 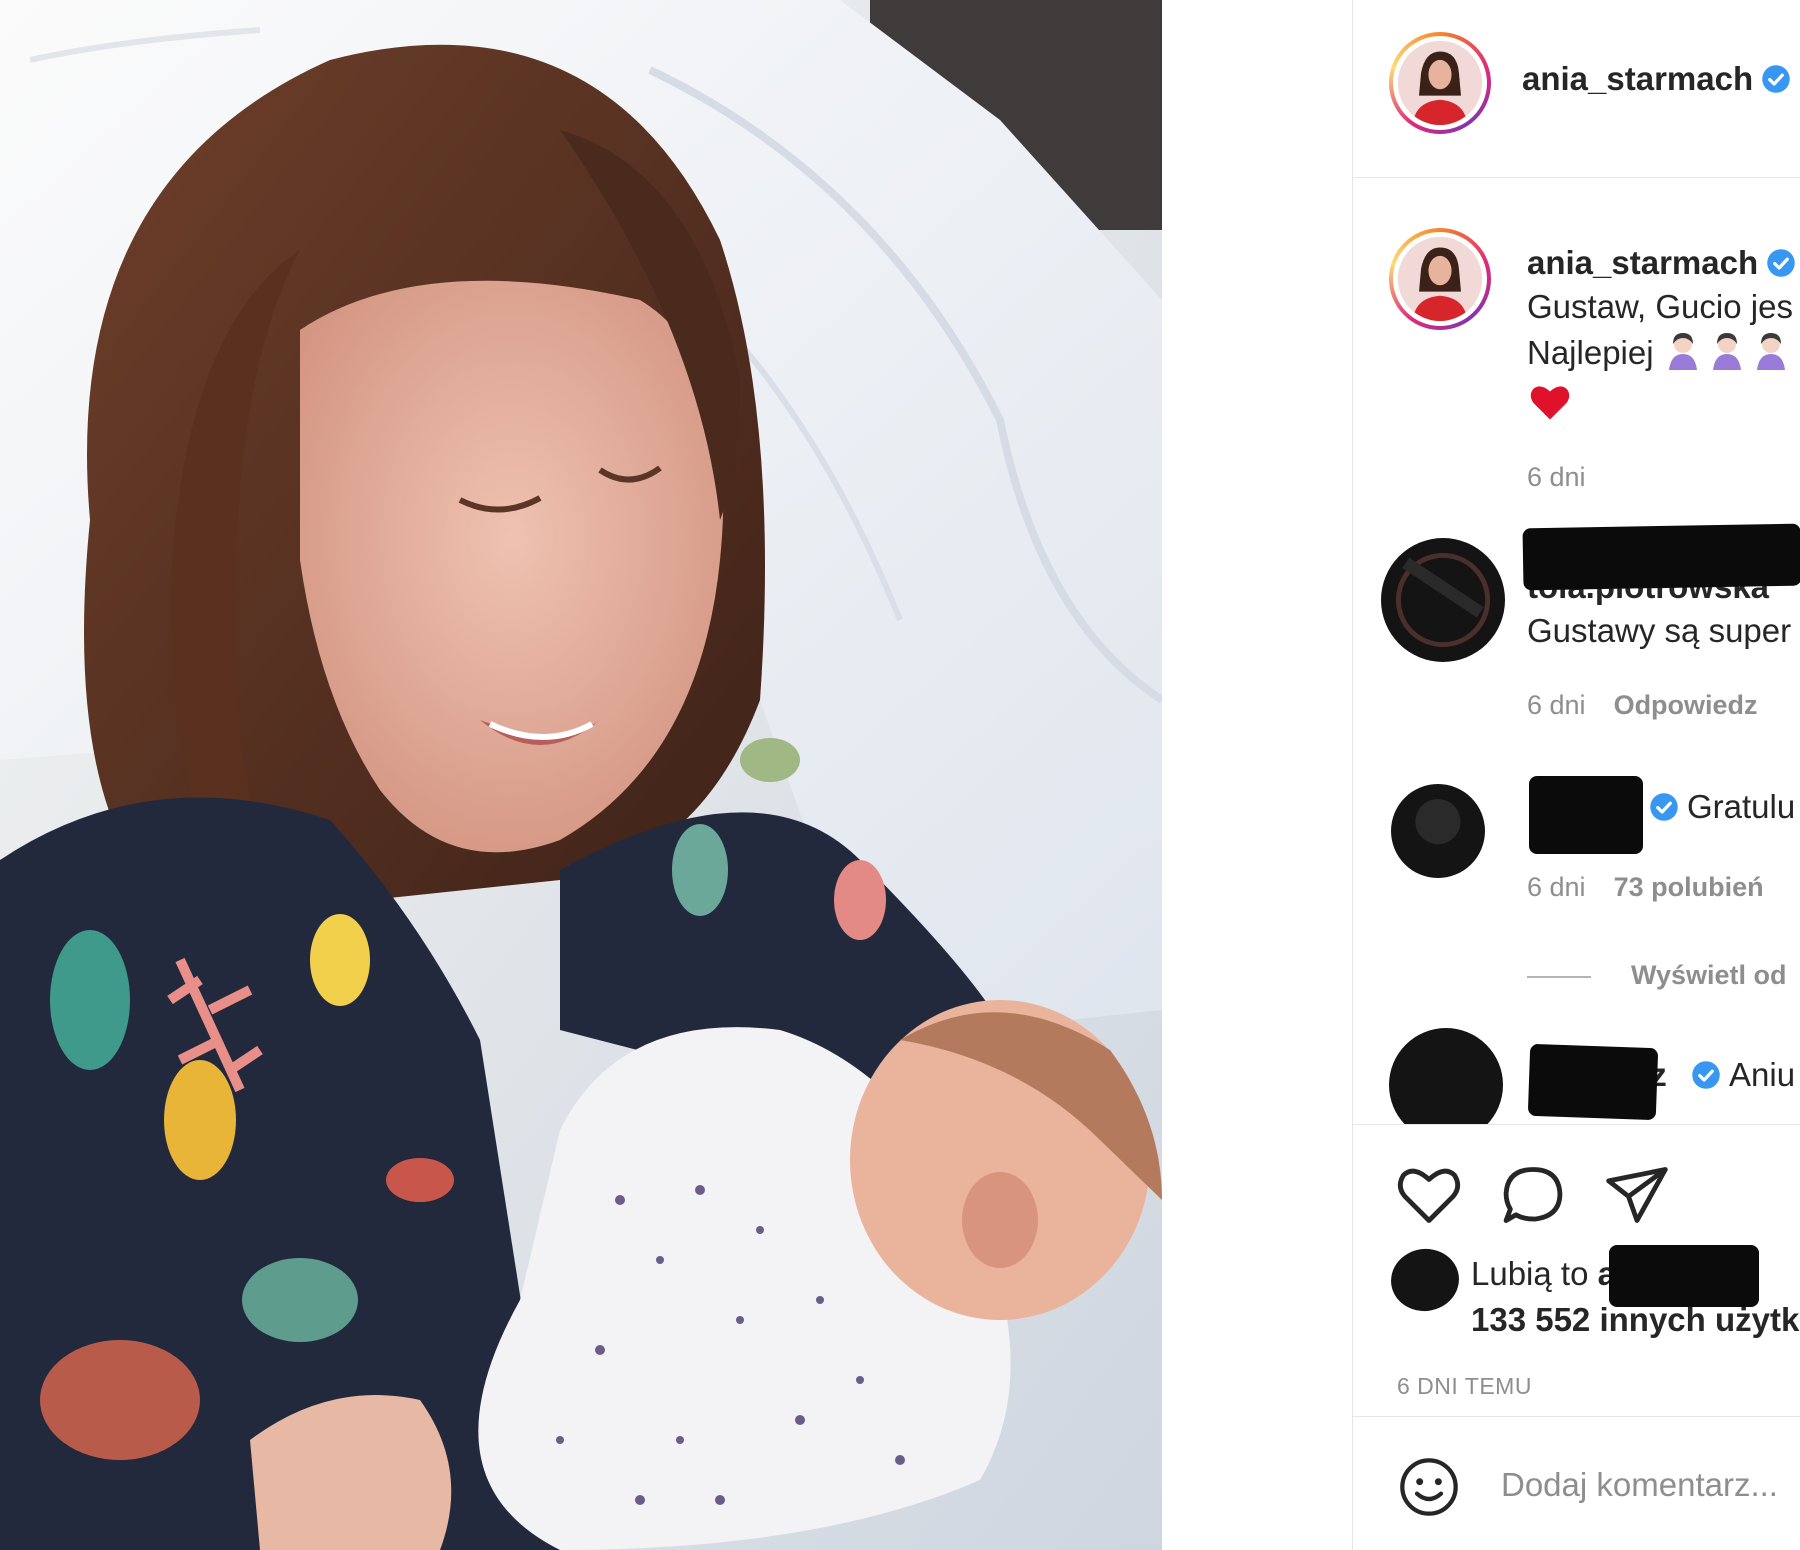 I want to click on likes-prefix: Lubią to, so click(x=1530, y=1273).